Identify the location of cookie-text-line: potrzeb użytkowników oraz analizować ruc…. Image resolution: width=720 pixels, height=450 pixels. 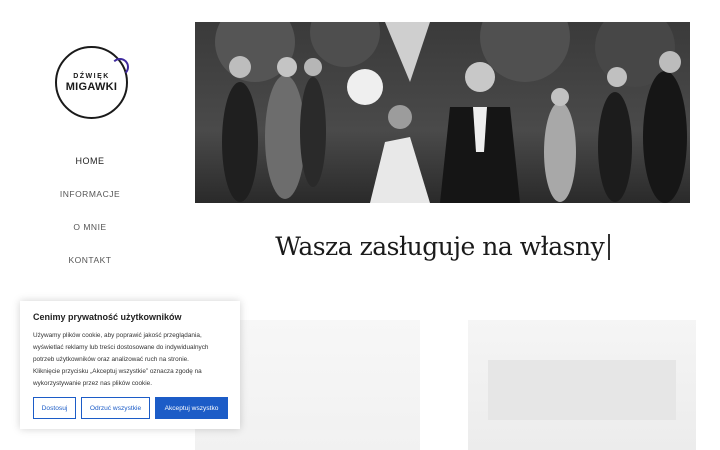
(111, 359).